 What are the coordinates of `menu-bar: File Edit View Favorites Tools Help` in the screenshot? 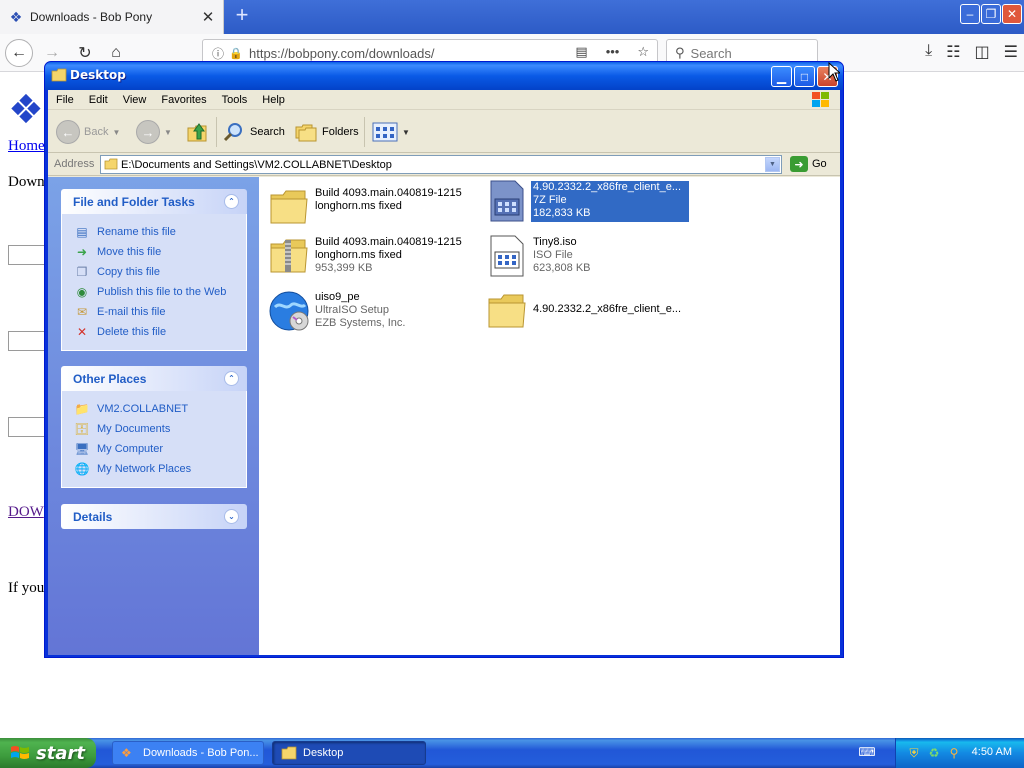 It's located at (444, 100).